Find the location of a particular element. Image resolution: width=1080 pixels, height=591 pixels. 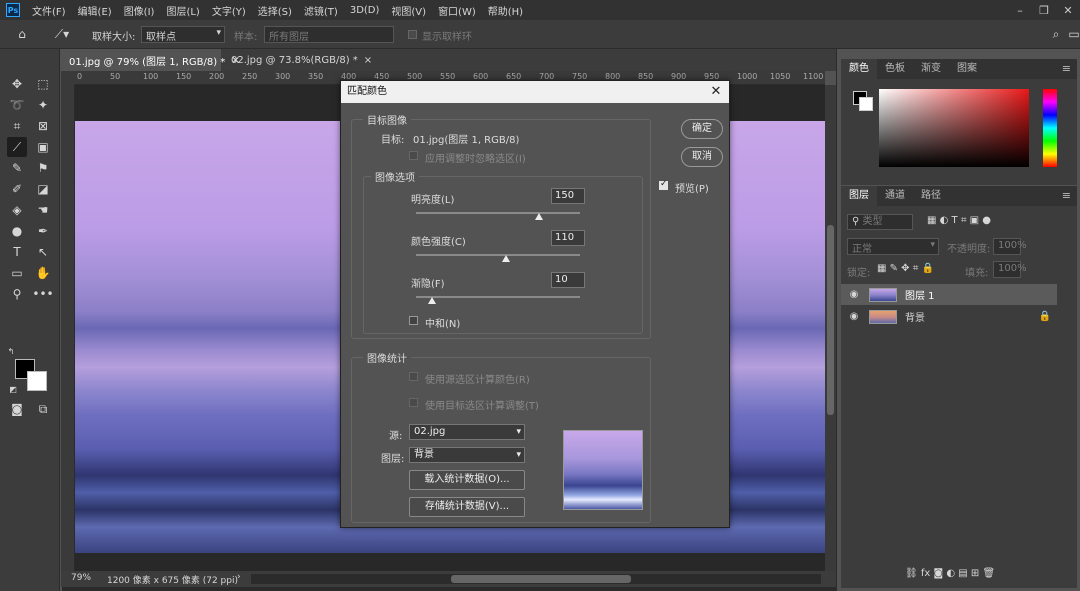

cancel-button: 取消 is located at coordinates (702, 157).